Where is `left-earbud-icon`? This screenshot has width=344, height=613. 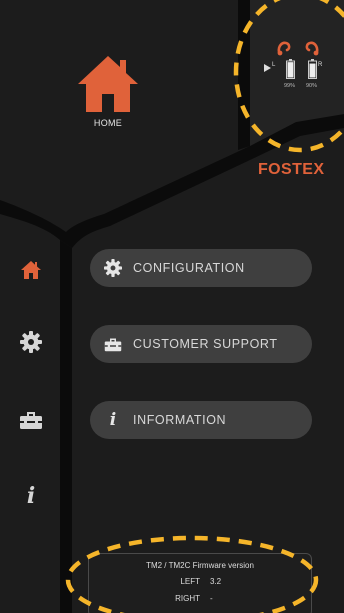
left-earbud-icon is located at coordinates (284, 48).